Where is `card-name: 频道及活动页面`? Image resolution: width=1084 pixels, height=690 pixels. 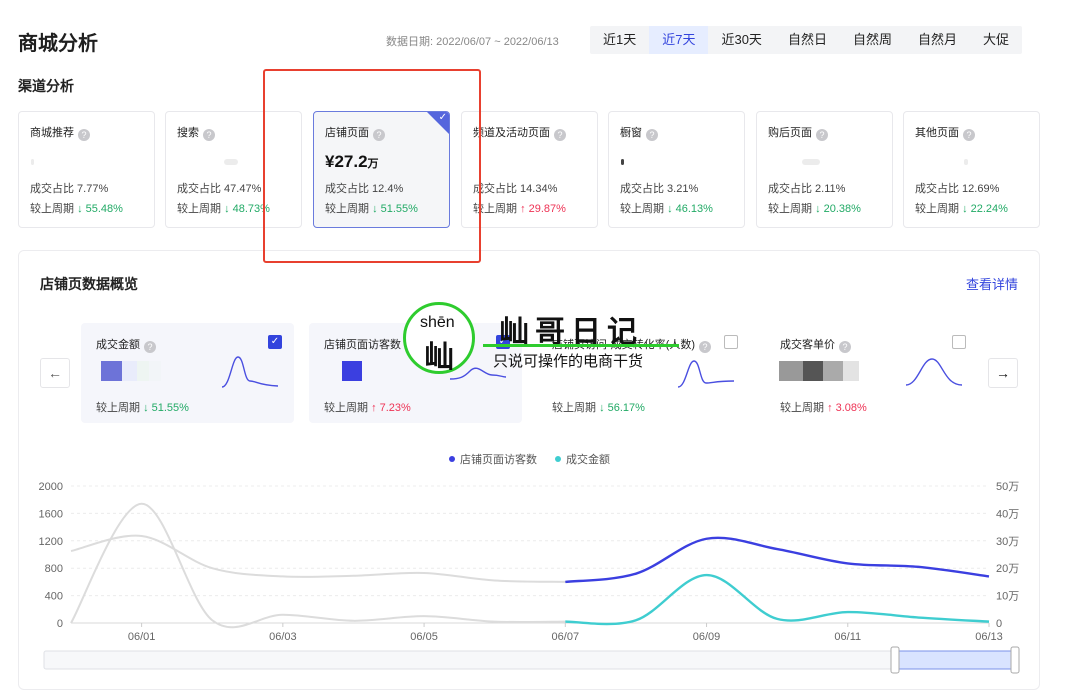 card-name: 频道及活动页面 is located at coordinates (511, 133).